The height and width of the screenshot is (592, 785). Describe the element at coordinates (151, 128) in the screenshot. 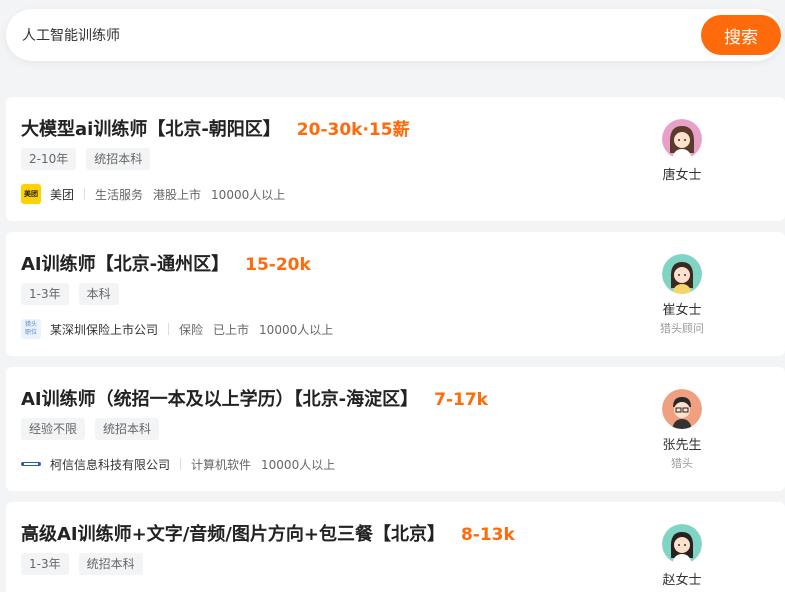

I see `job-title: 大模型ai训练师【北京-朝阳区】` at that location.